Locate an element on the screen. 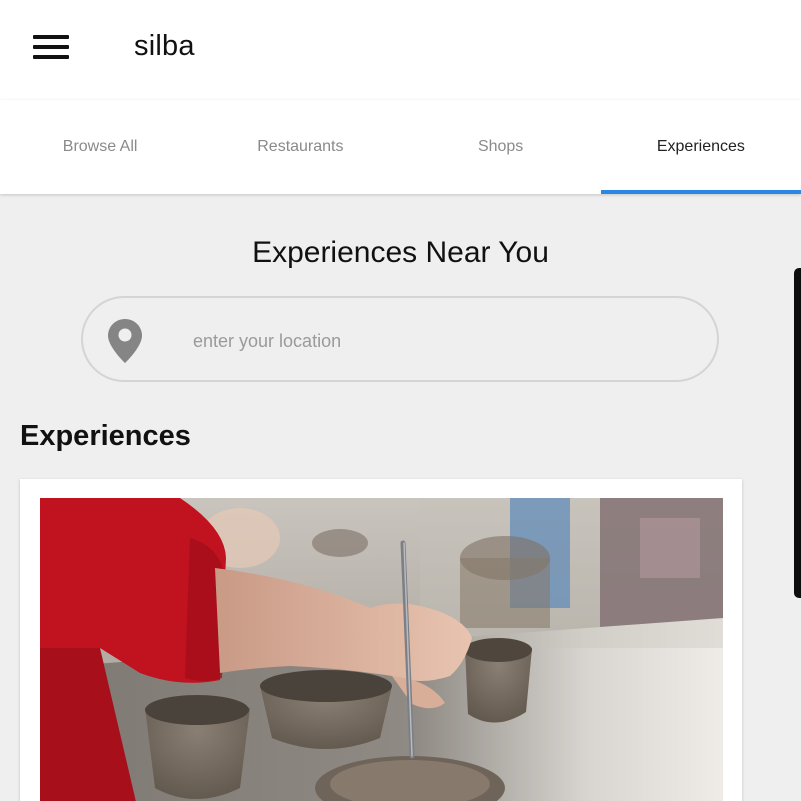 This screenshot has height=801, width=801. tab-browse-all: Browse All is located at coordinates (100, 147).